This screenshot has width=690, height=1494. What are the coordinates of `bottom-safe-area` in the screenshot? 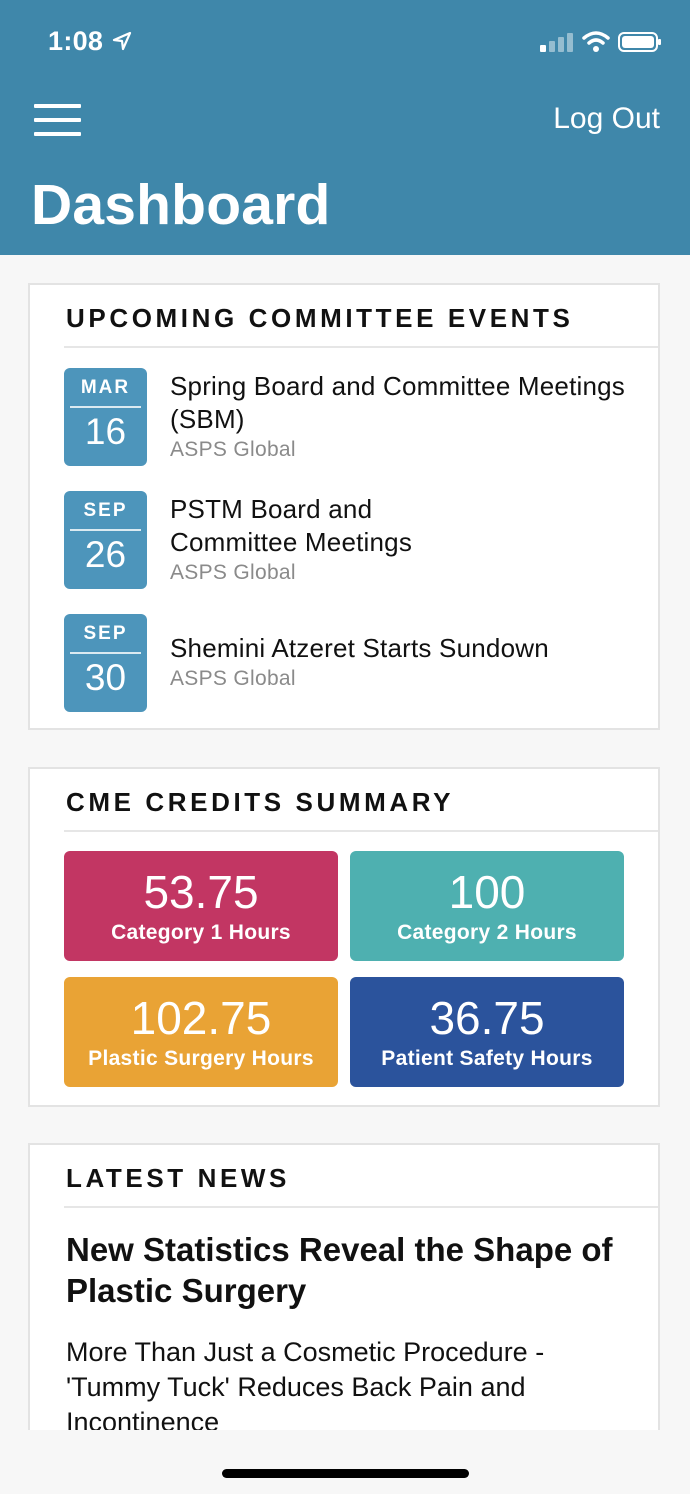 It's located at (345, 1462).